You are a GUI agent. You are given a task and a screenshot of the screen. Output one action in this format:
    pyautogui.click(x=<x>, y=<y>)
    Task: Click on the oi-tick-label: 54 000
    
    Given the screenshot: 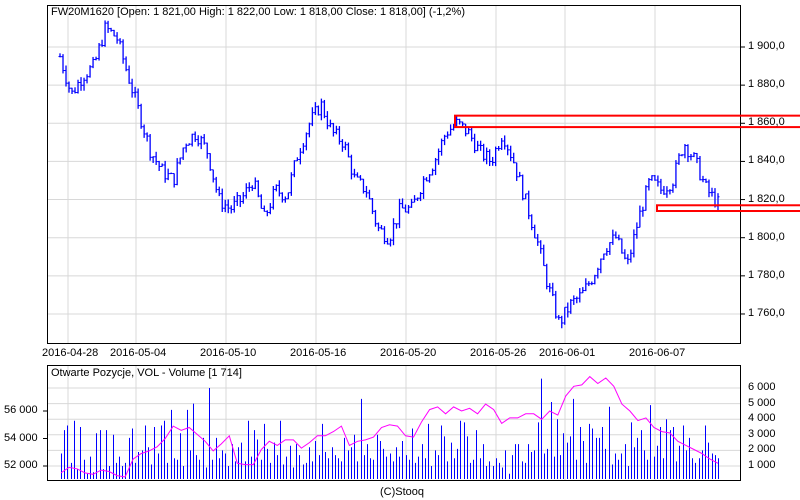 What is the action you would take?
    pyautogui.click(x=21, y=437)
    